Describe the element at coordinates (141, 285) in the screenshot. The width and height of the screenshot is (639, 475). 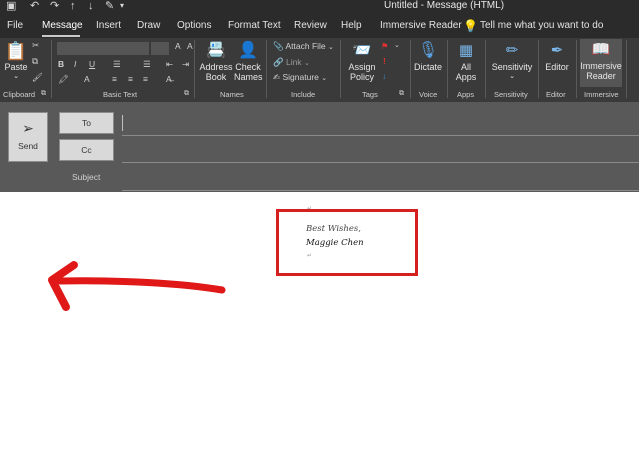
I see `arrow-shaft` at that location.